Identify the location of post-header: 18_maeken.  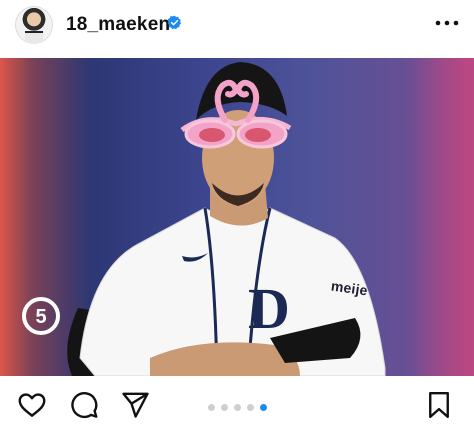
(237, 29).